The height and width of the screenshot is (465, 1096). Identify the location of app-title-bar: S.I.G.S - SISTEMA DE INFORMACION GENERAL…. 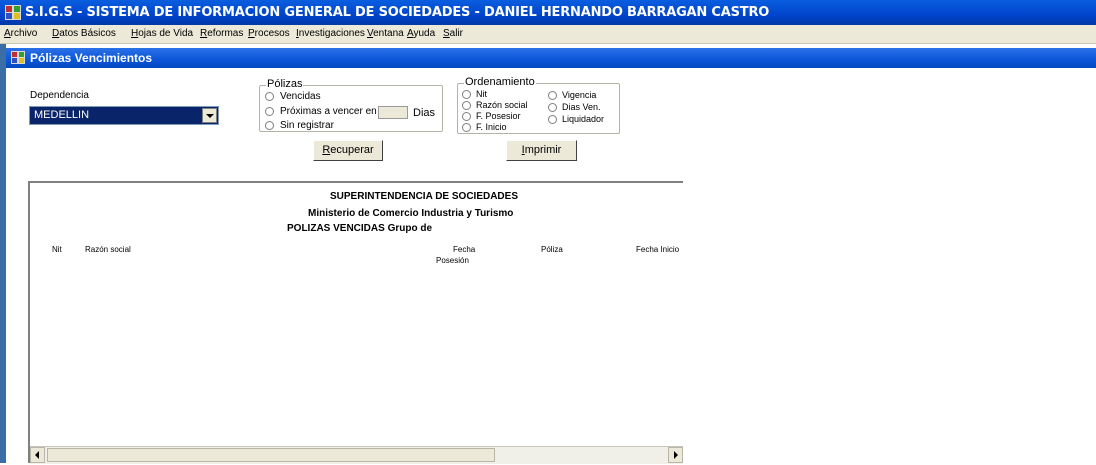
(548, 12).